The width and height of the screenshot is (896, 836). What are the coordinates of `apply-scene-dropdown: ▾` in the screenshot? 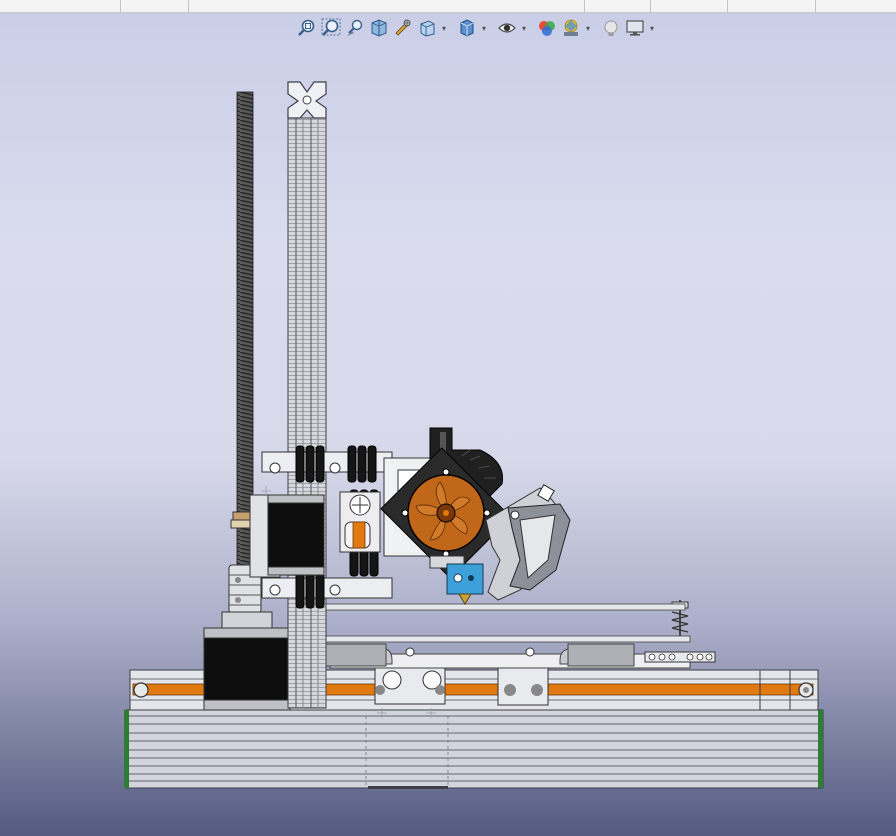 It's located at (588, 28).